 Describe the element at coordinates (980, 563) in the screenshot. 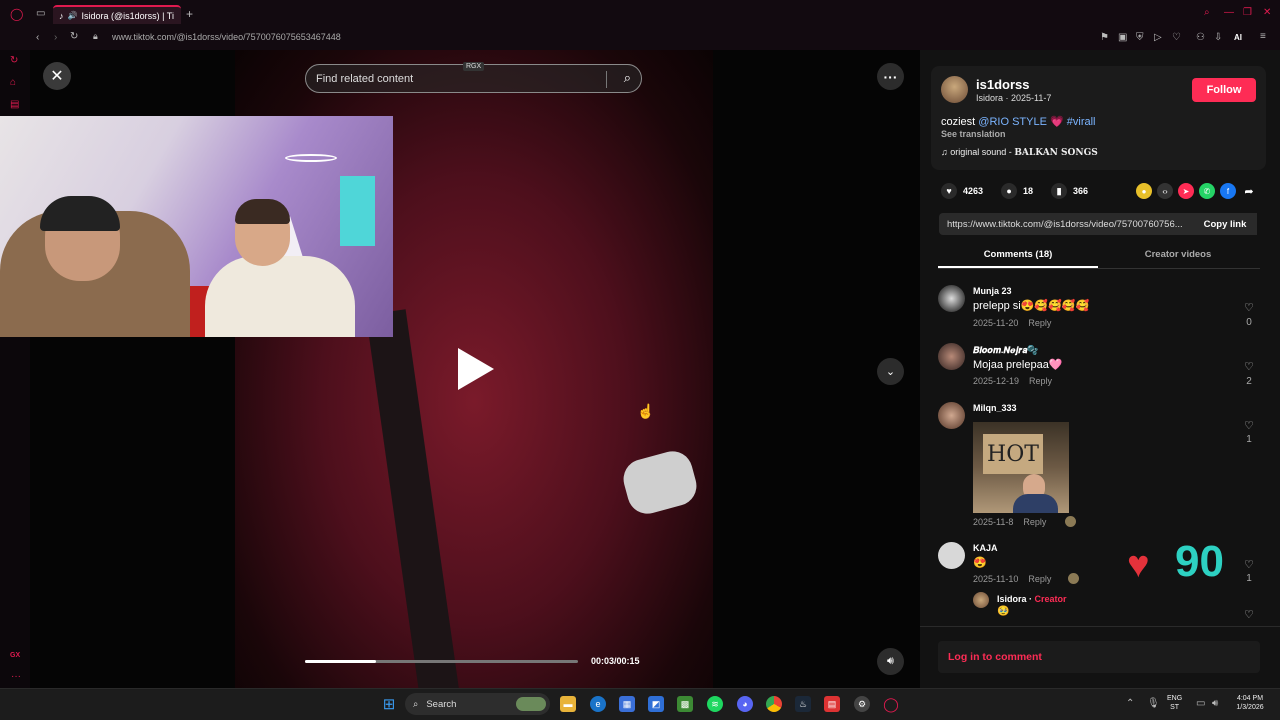

I see `comment-text: 😍` at that location.